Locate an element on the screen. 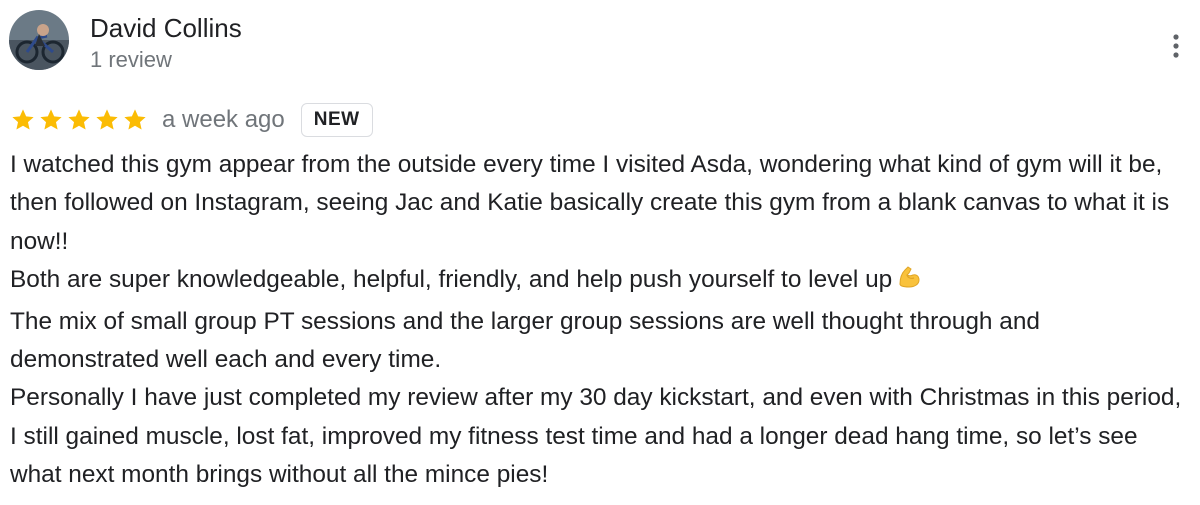 The height and width of the screenshot is (505, 1200). author-name: David Collins is located at coordinates (166, 28).